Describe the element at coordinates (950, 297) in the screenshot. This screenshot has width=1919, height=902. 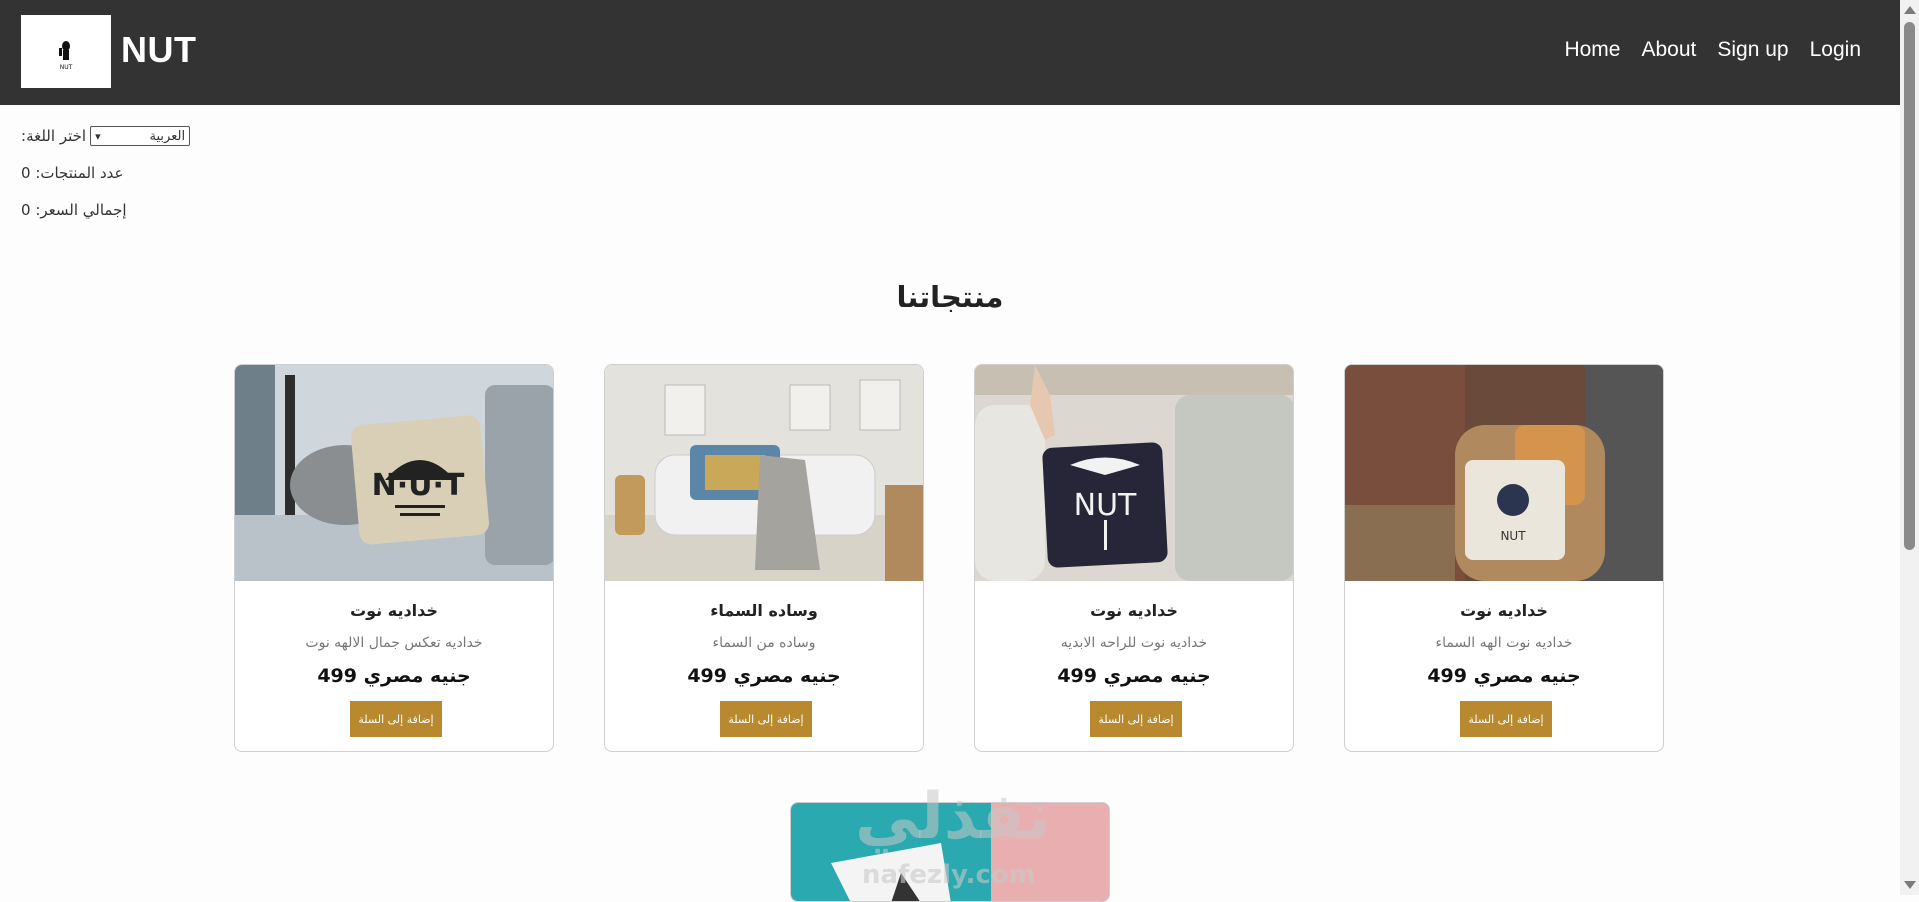
I see `section-title: منتجاتنا` at that location.